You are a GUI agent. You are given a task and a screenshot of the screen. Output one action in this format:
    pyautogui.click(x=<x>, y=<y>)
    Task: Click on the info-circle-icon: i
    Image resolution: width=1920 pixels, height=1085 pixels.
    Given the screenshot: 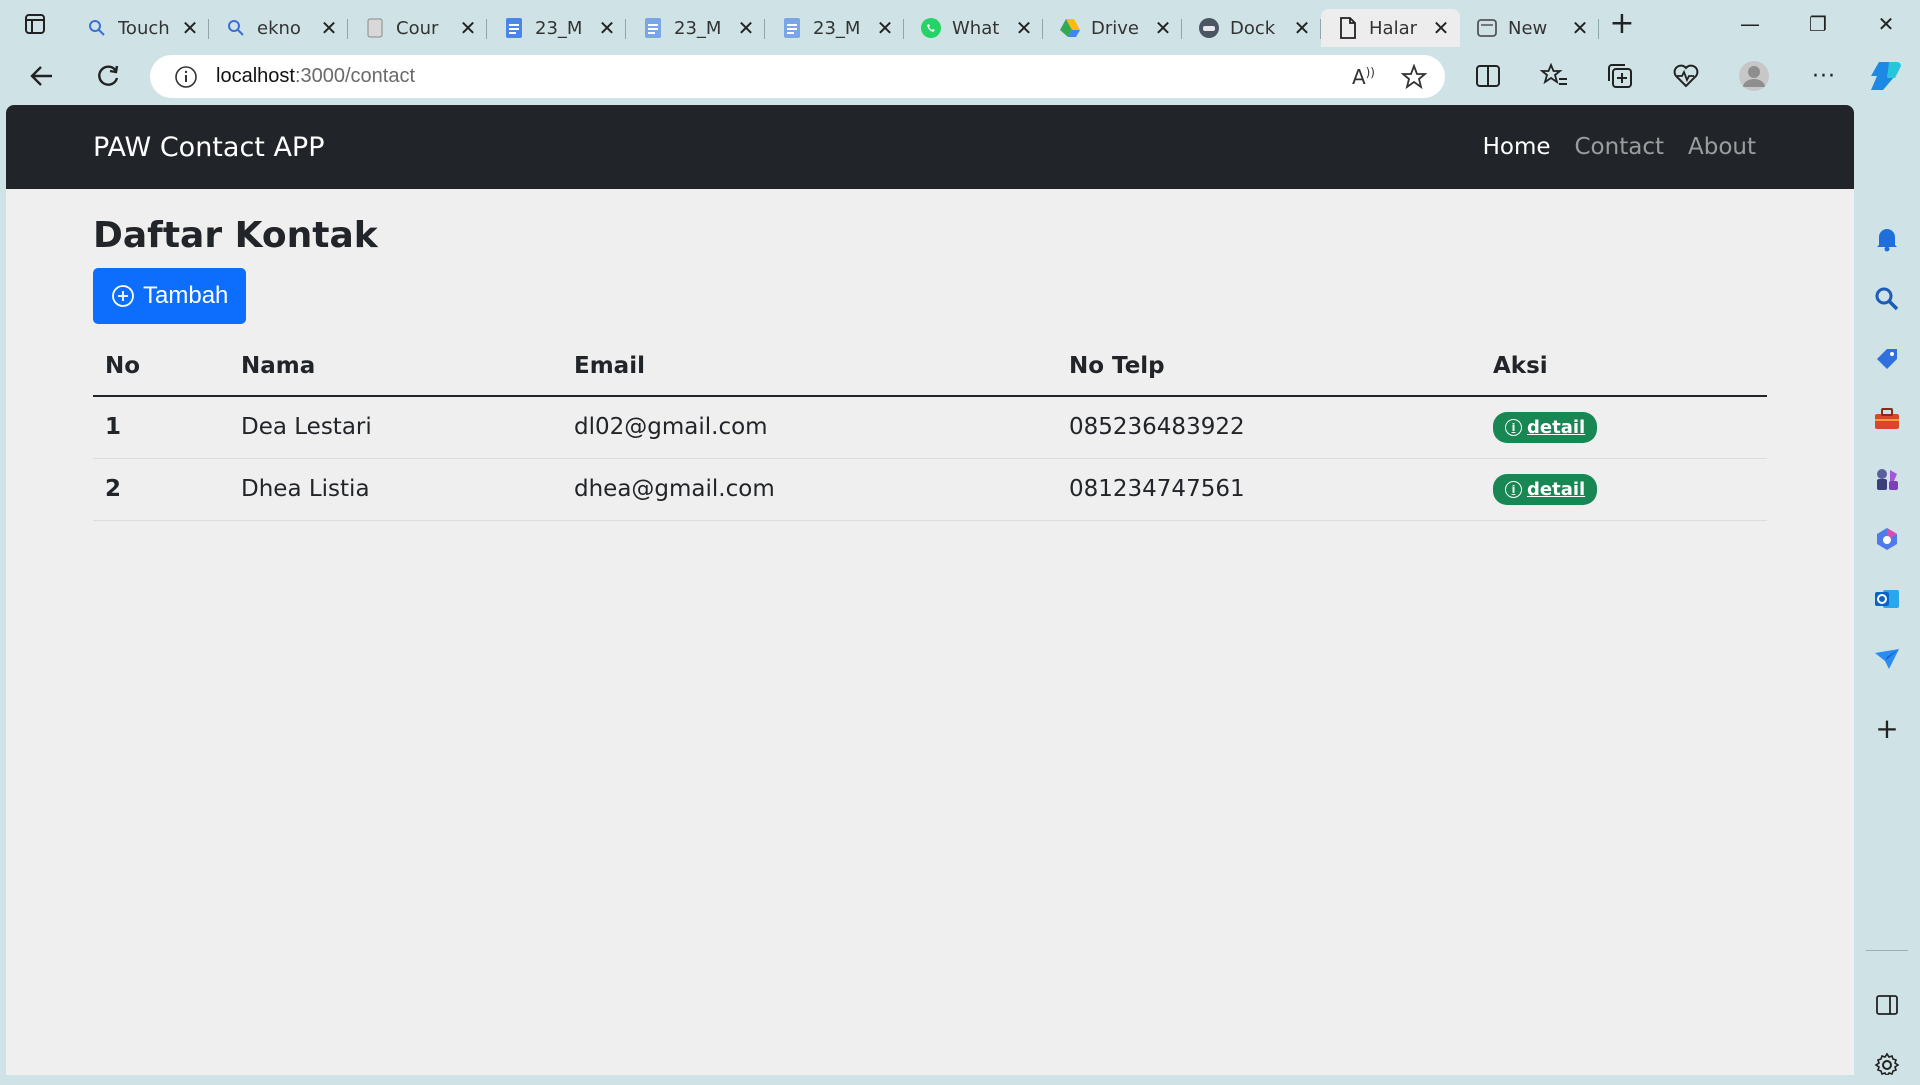 What is the action you would take?
    pyautogui.click(x=1513, y=428)
    